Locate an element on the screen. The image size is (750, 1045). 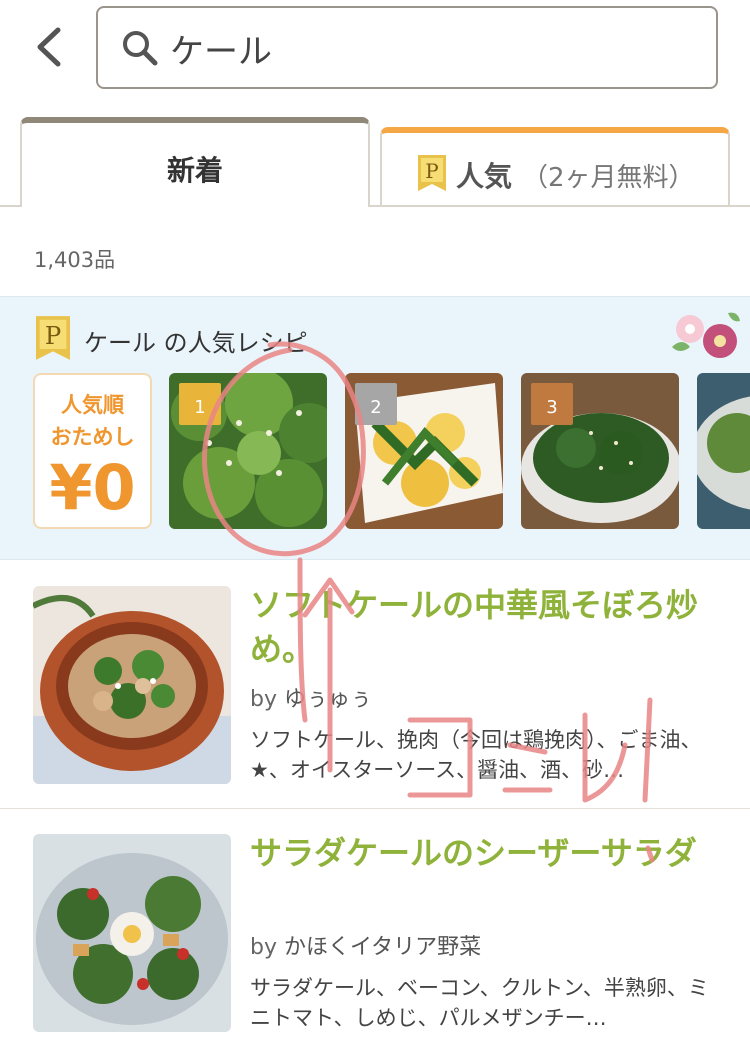
tab-new-label: 新着 is located at coordinates (194, 170).